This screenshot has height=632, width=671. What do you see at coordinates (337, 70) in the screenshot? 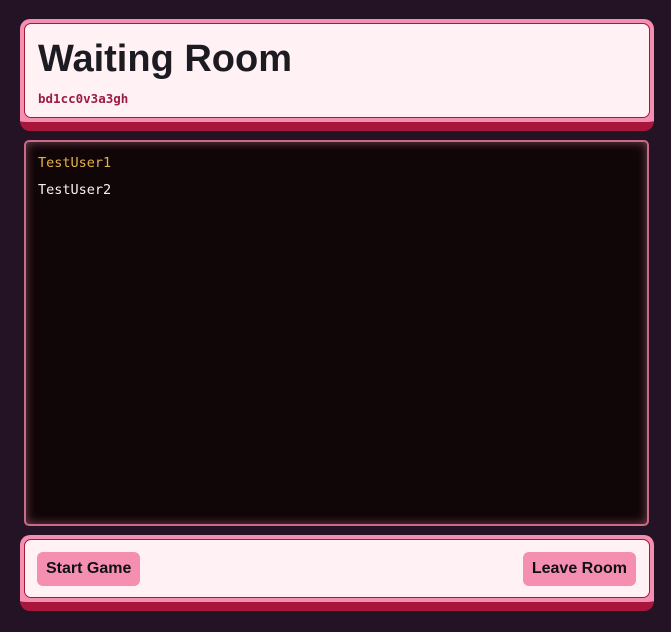
I see `header-inner: Waiting Room bd1cc0v3a3gh` at bounding box center [337, 70].